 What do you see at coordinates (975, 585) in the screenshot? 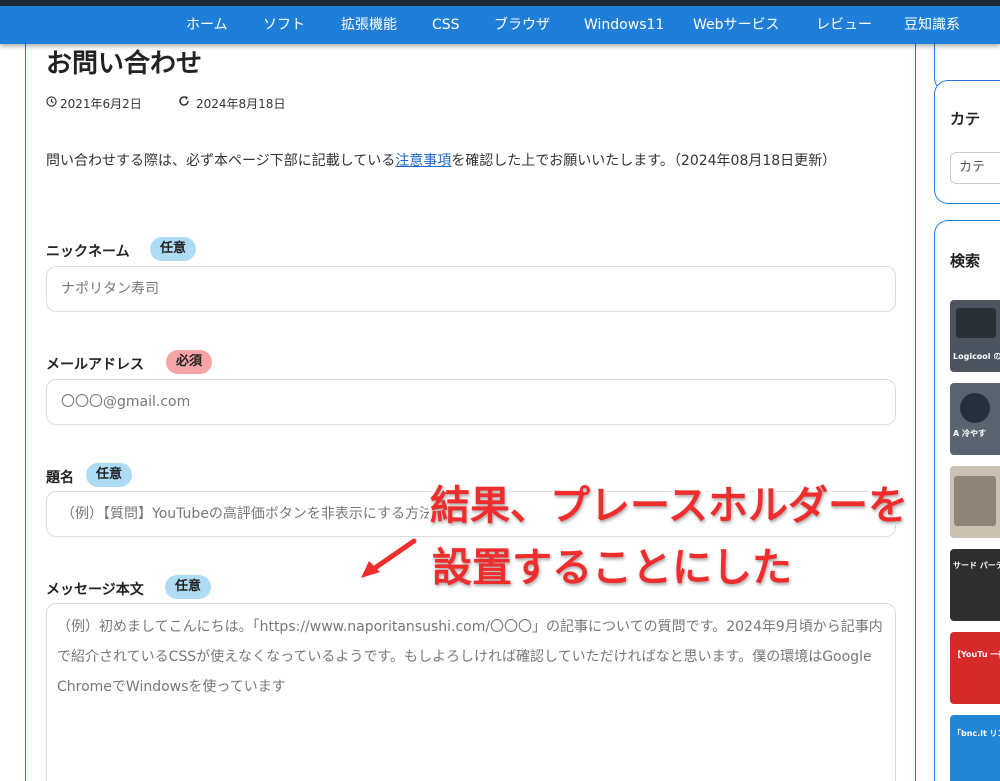
I see `sidebar-article-thumb: サード パーティ レンズ 認識す` at bounding box center [975, 585].